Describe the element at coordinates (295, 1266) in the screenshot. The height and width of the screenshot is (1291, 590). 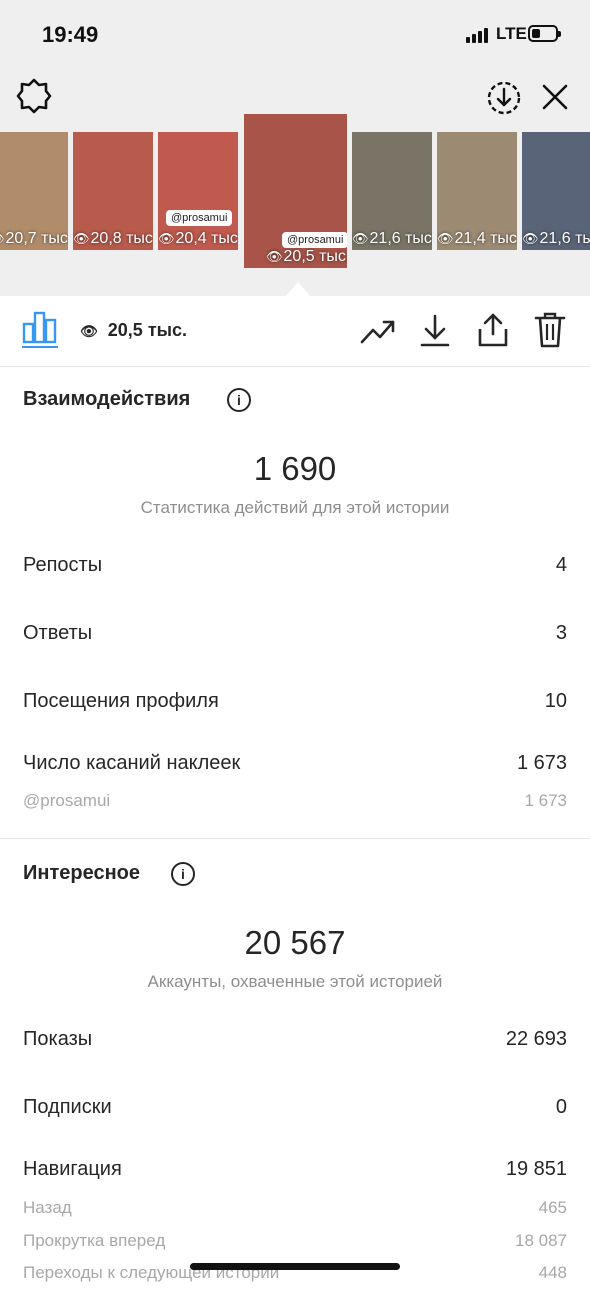
I see `home-indicator` at that location.